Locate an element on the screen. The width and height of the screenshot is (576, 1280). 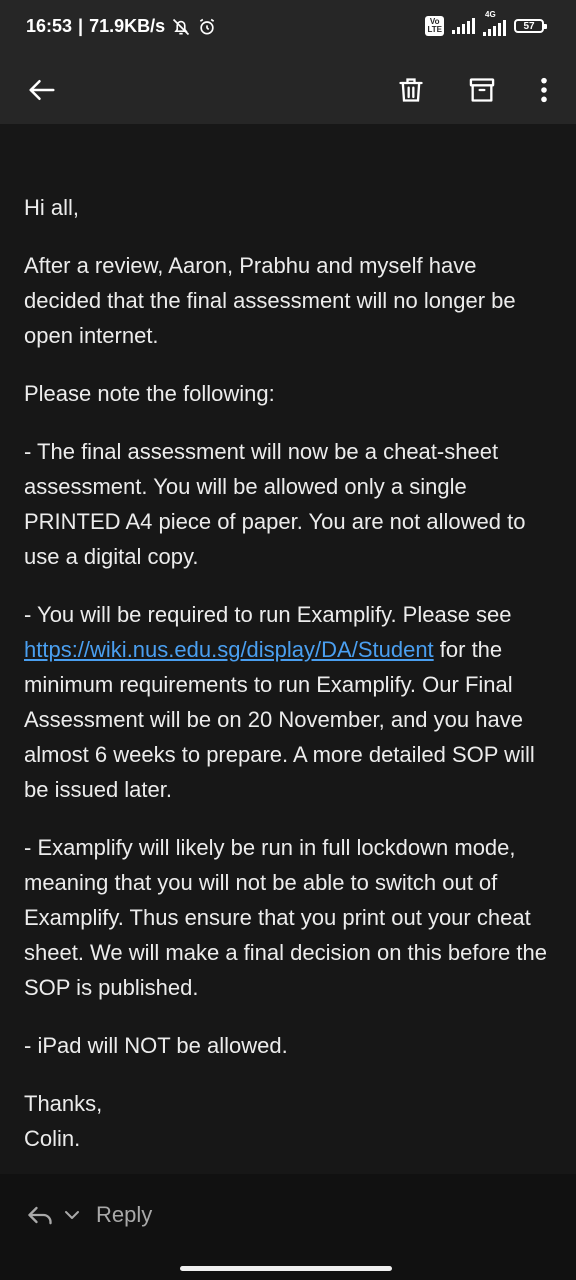
battery-icon: 57 is located at coordinates (530, 26).